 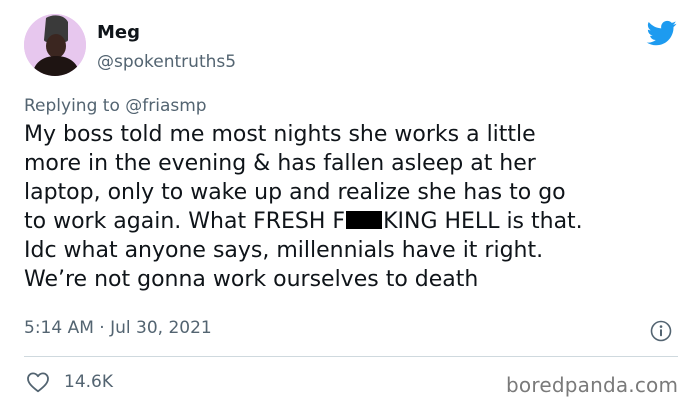 I want to click on info-icon, so click(x=661, y=331).